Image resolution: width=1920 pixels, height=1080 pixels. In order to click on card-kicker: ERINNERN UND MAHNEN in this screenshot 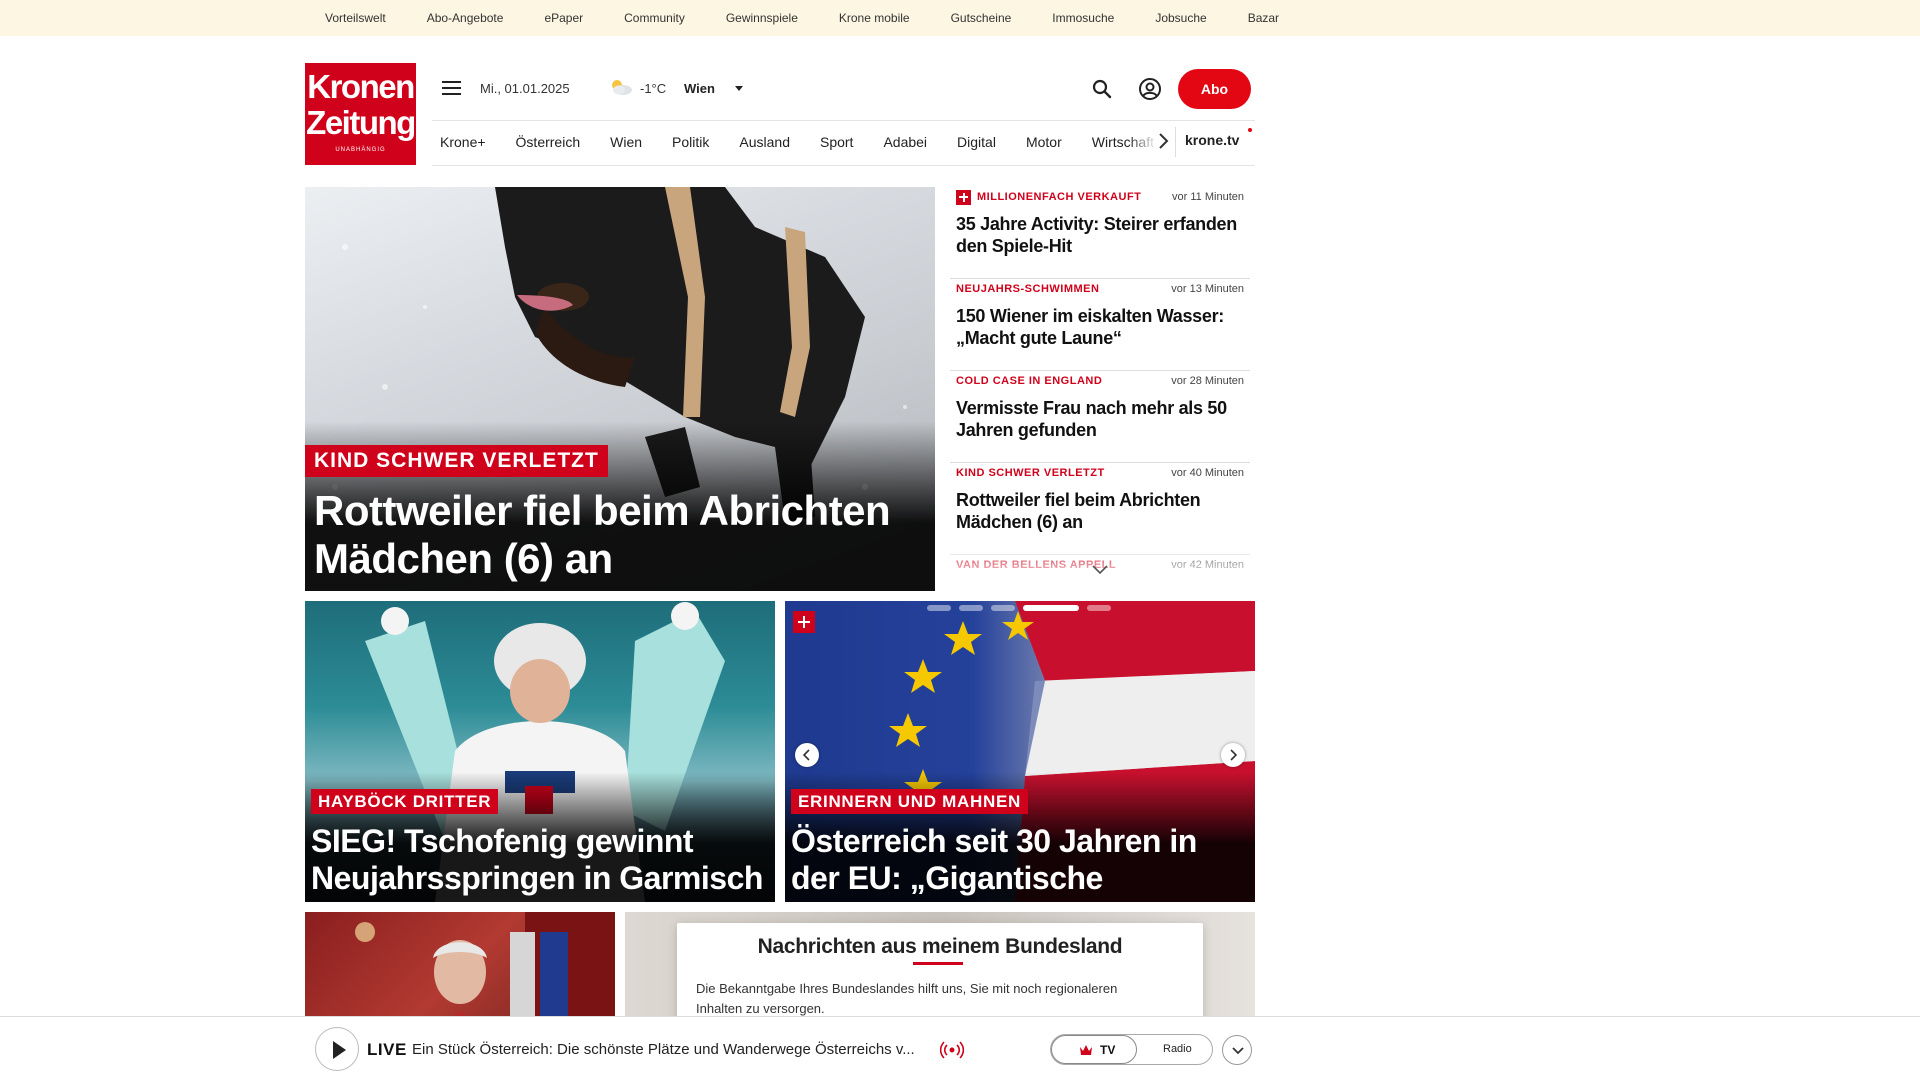, I will do `click(909, 801)`.